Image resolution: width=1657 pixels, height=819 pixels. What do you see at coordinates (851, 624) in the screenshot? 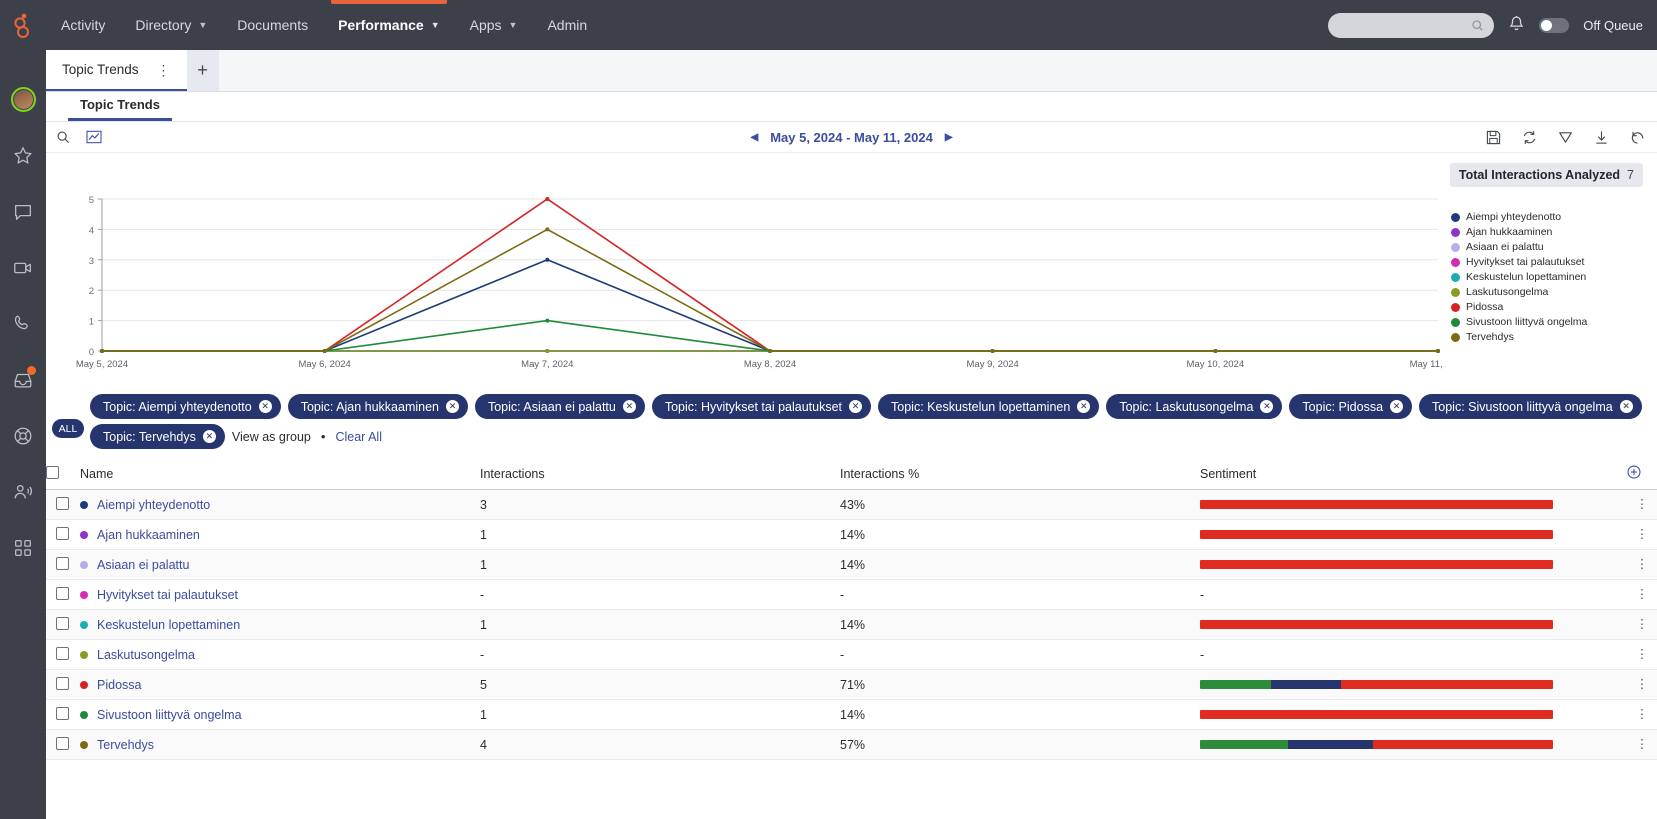
I see `table-row: Keskustelun lopettaminen 1 14% ⋮` at bounding box center [851, 624].